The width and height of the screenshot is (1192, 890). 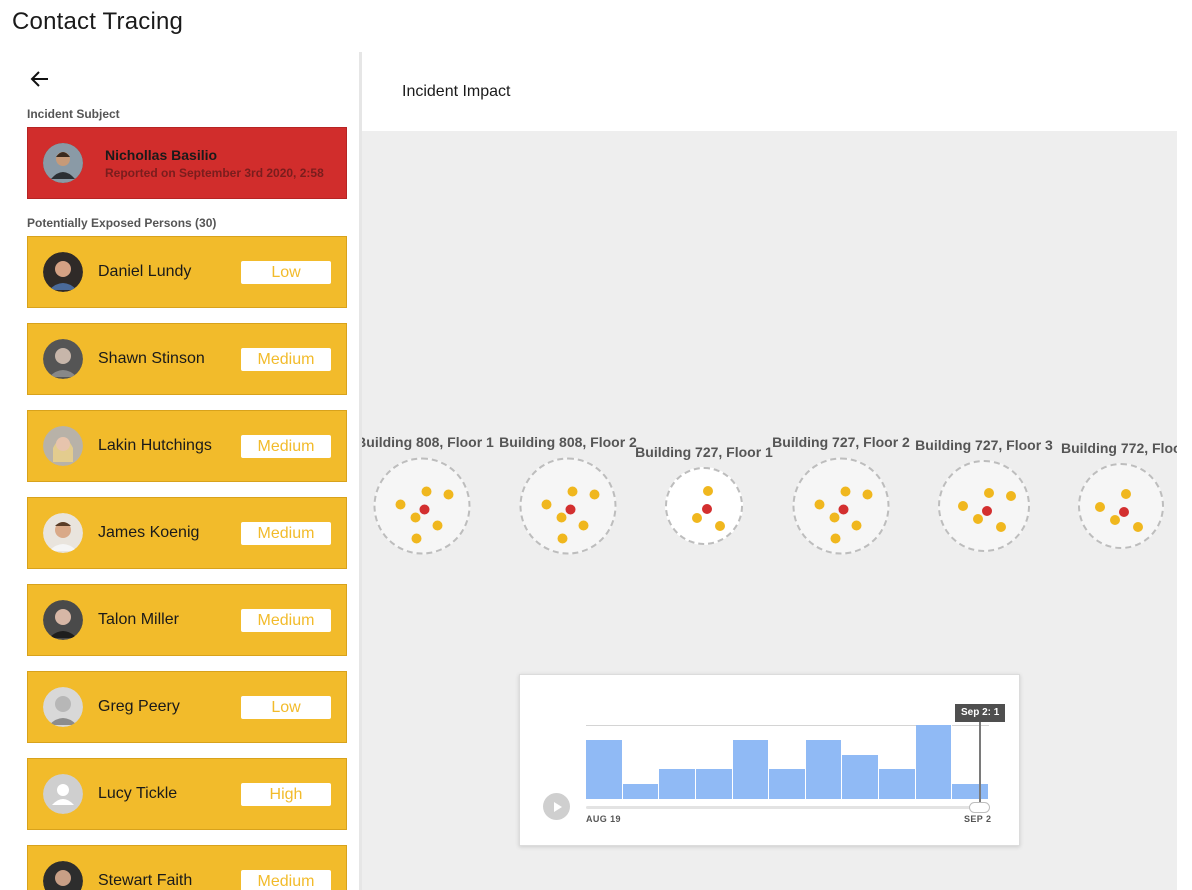 I want to click on timeline-start-label: AUG 19, so click(x=603, y=819).